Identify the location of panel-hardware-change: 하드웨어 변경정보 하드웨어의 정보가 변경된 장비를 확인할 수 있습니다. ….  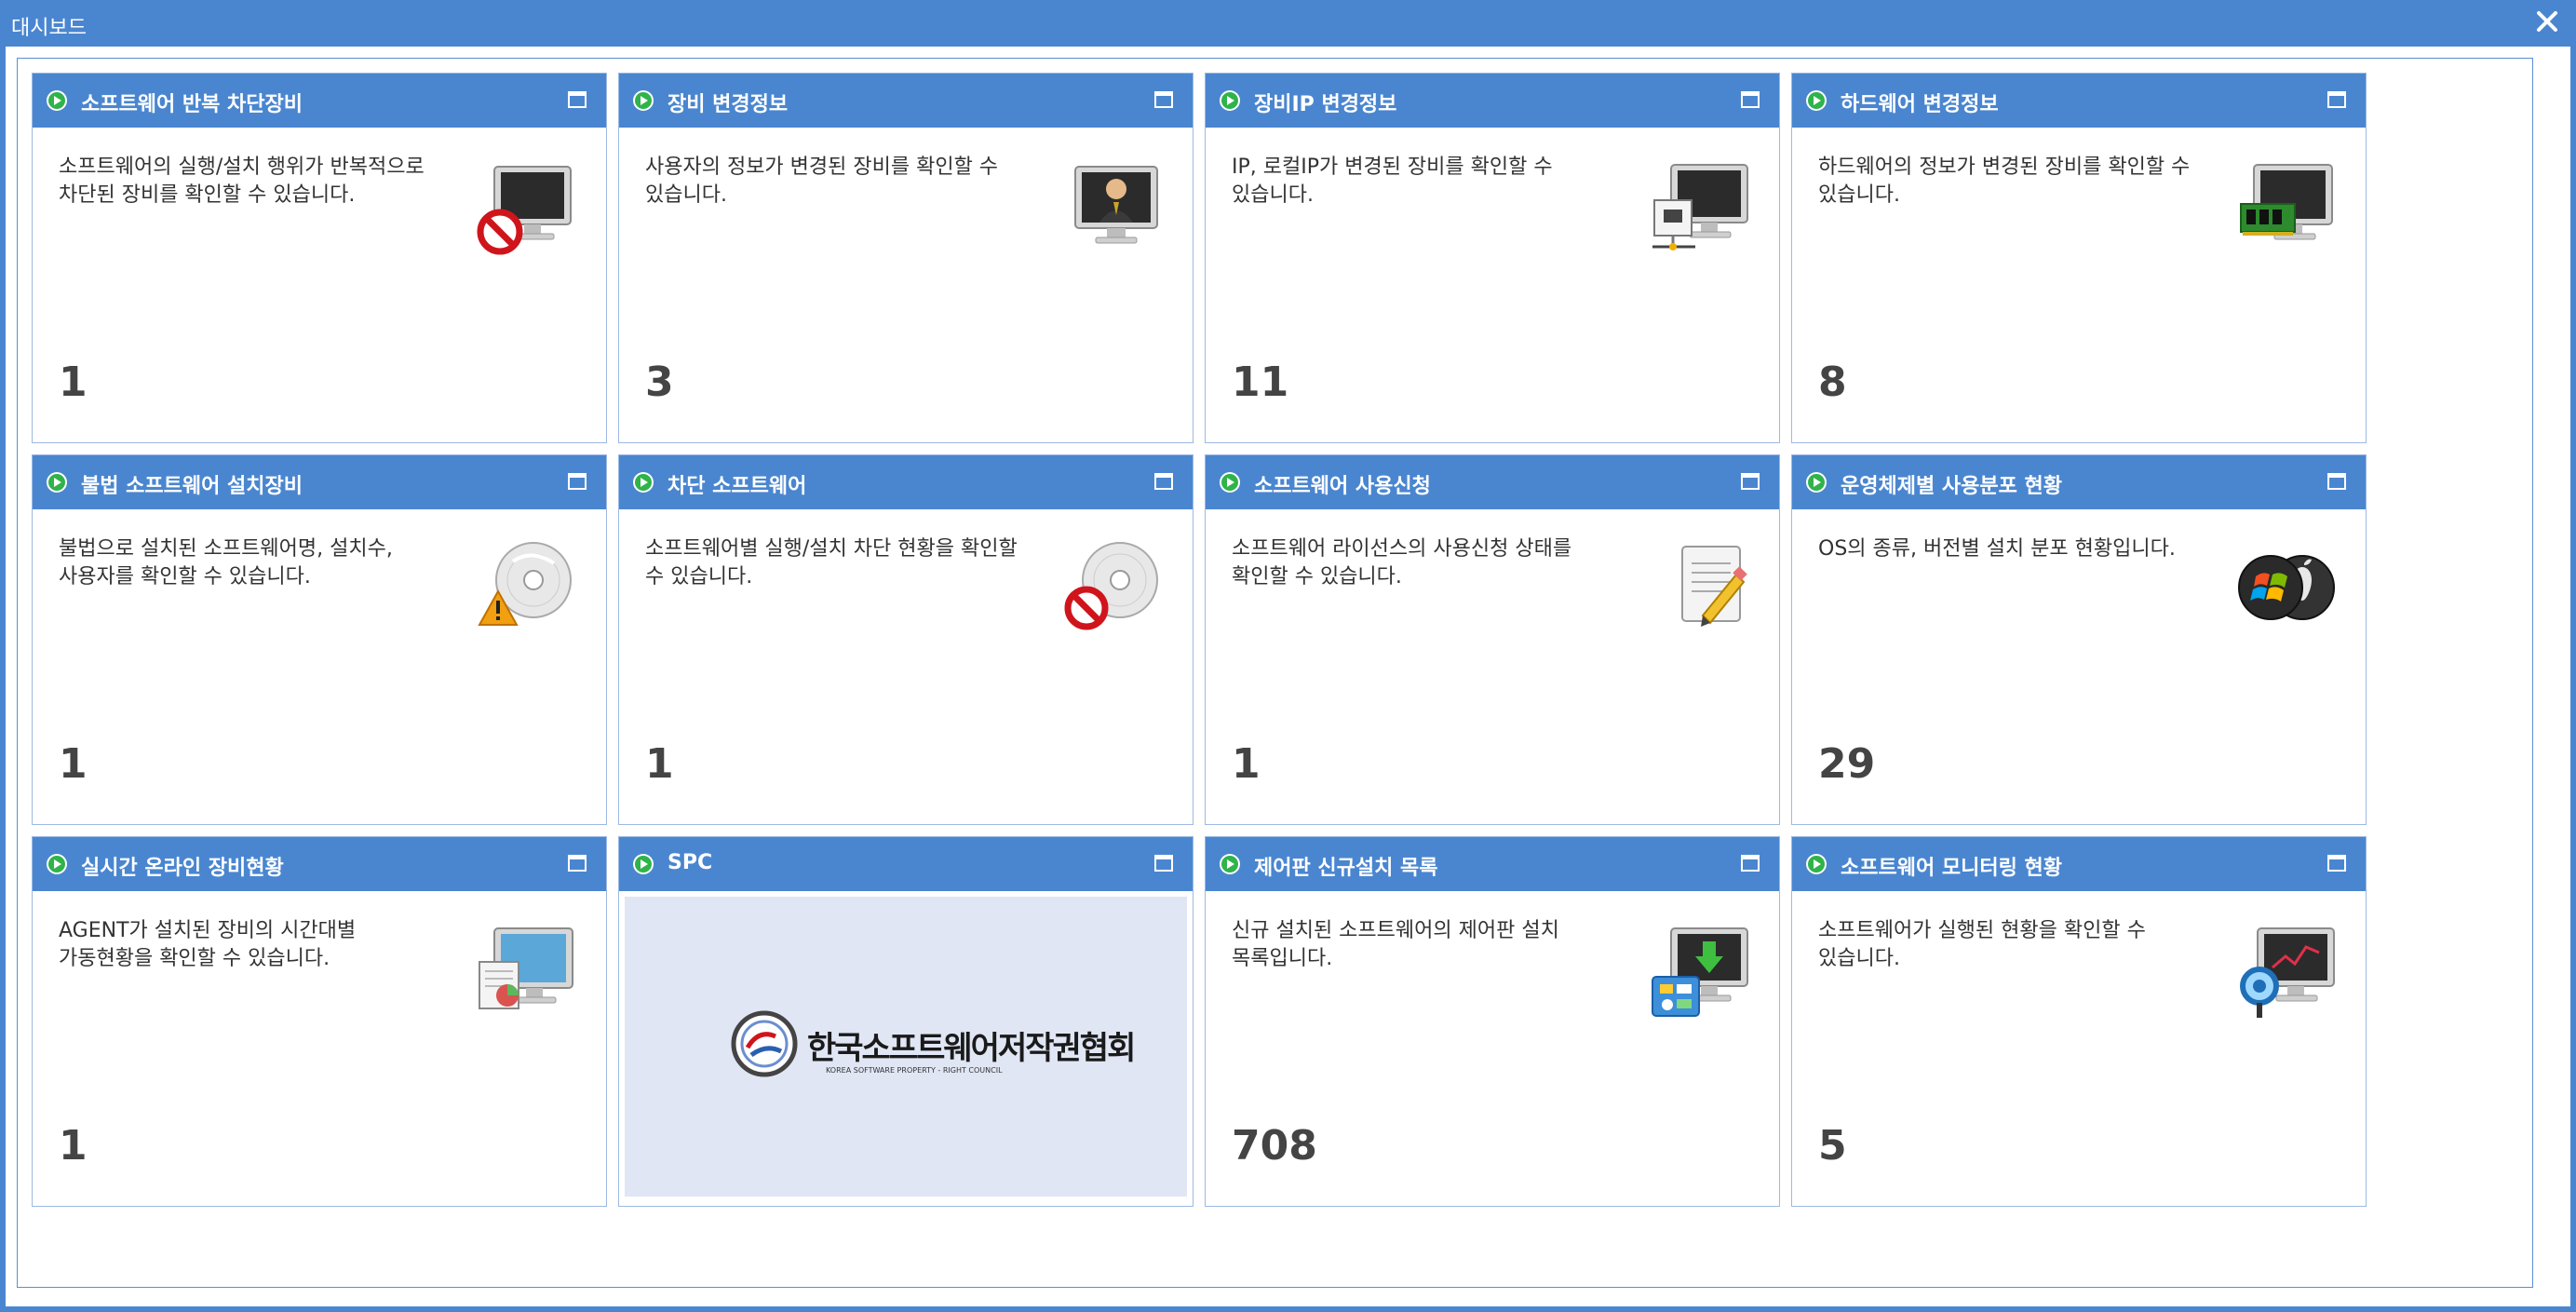
(2079, 258).